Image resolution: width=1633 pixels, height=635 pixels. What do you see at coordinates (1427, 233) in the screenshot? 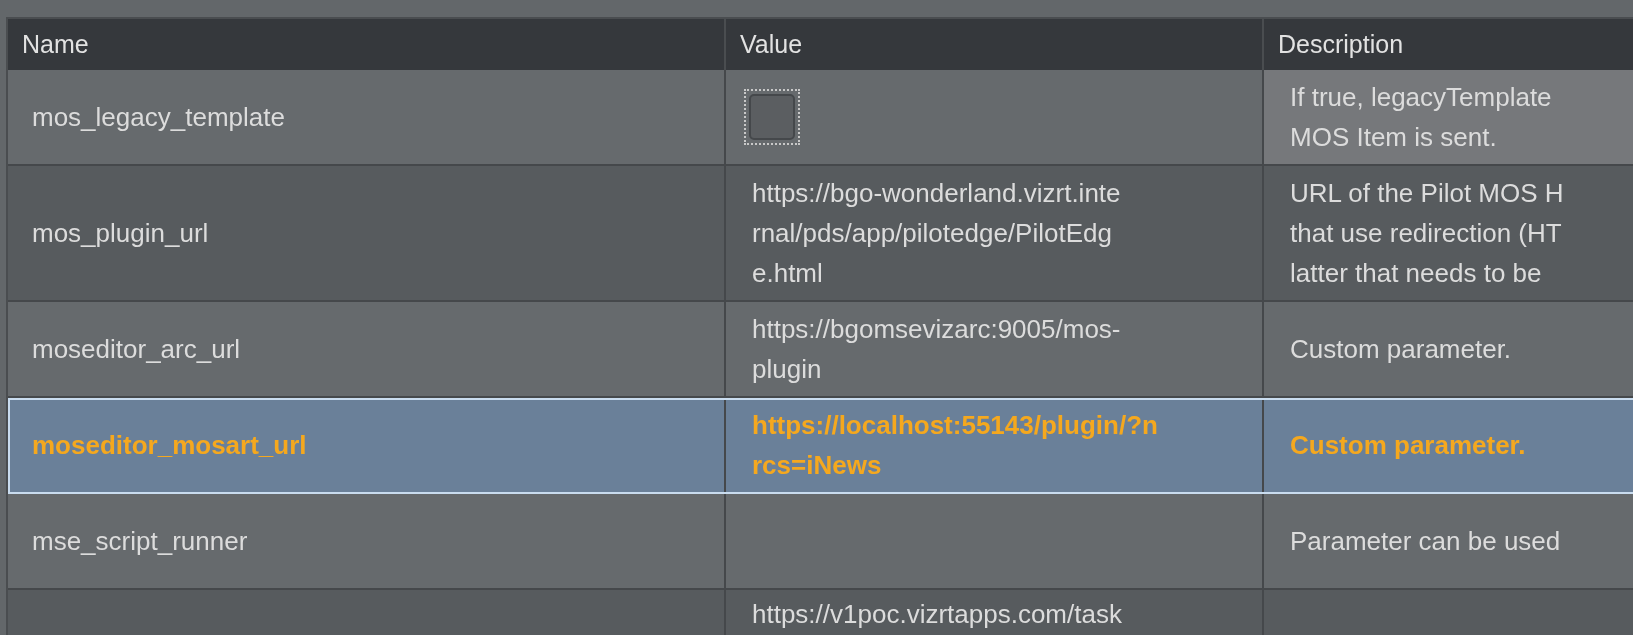
I see `parameter-description: URL of the Pilot MOS H that use redirection (HT latter that needs to be` at bounding box center [1427, 233].